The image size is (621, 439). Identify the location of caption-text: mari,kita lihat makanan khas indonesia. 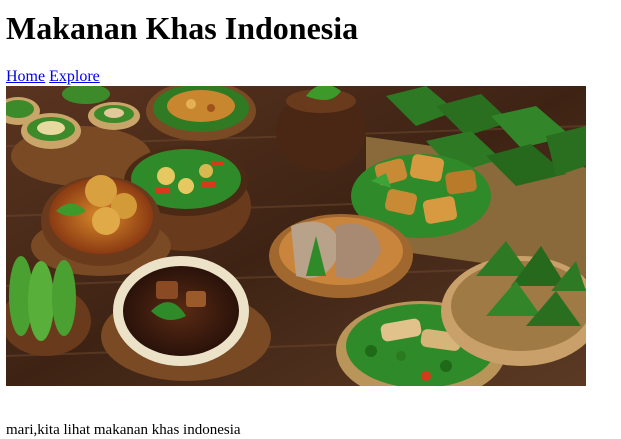
(123, 430).